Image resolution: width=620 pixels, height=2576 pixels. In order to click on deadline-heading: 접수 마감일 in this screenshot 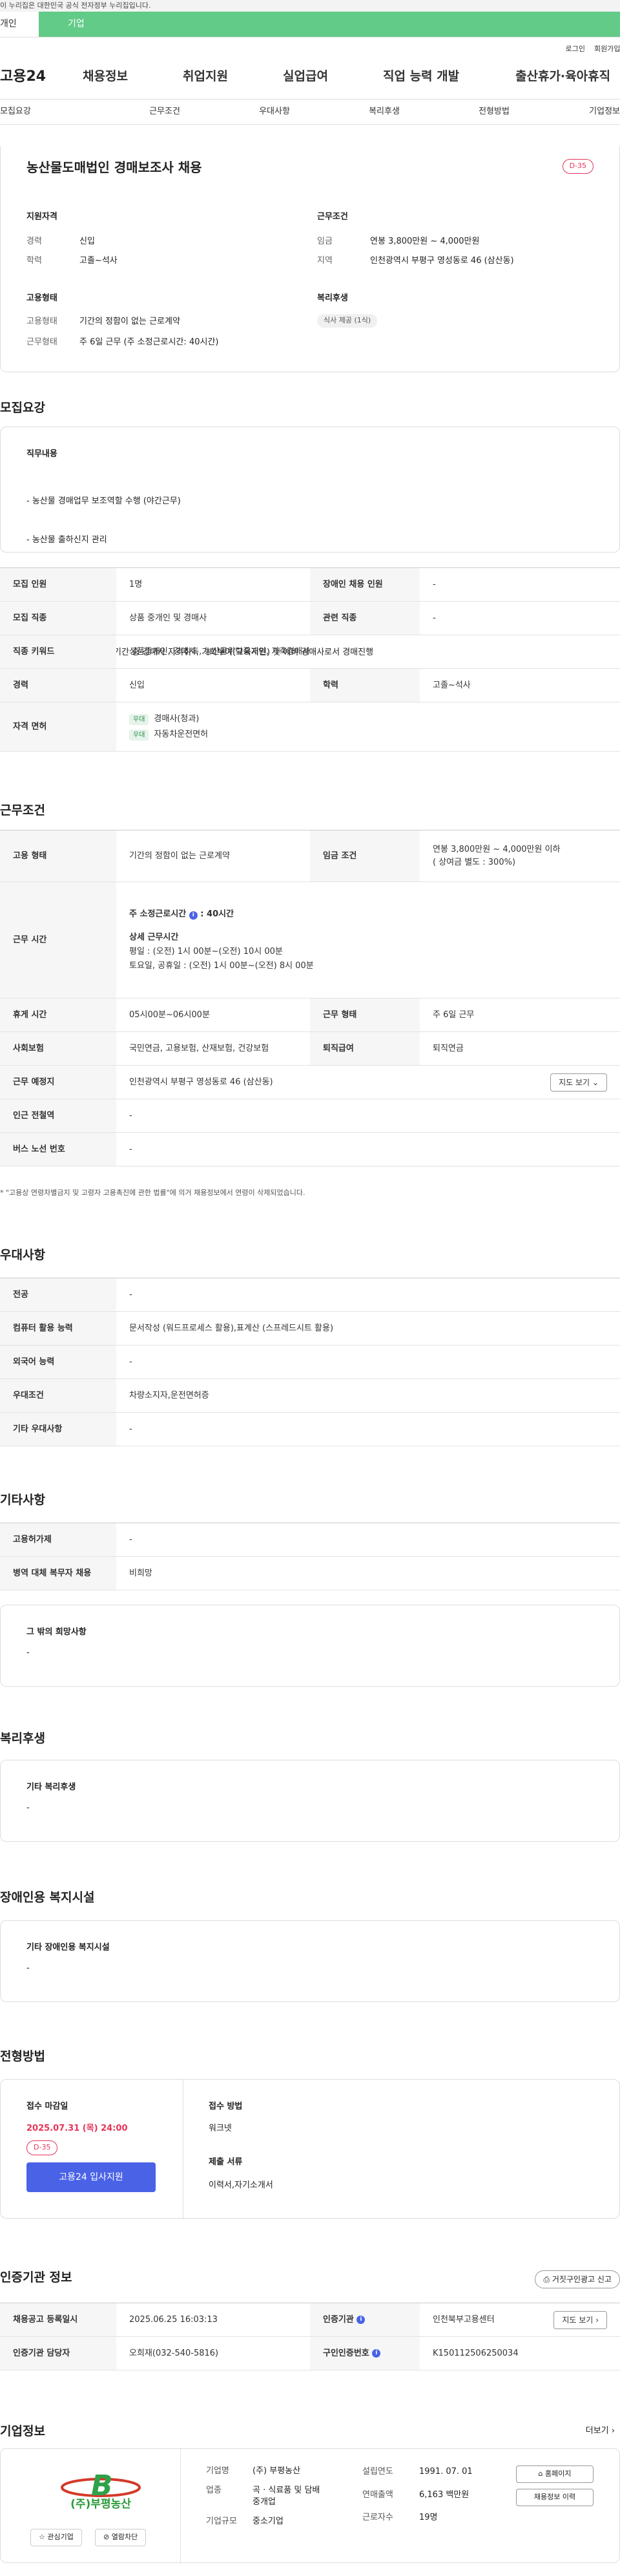, I will do `click(47, 2106)`.